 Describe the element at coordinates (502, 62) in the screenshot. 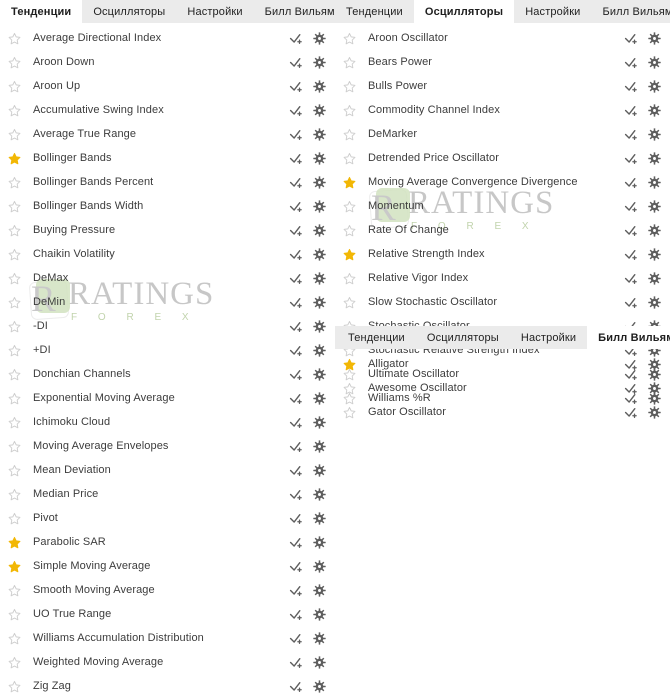

I see `indicator-row: Bears Power` at that location.